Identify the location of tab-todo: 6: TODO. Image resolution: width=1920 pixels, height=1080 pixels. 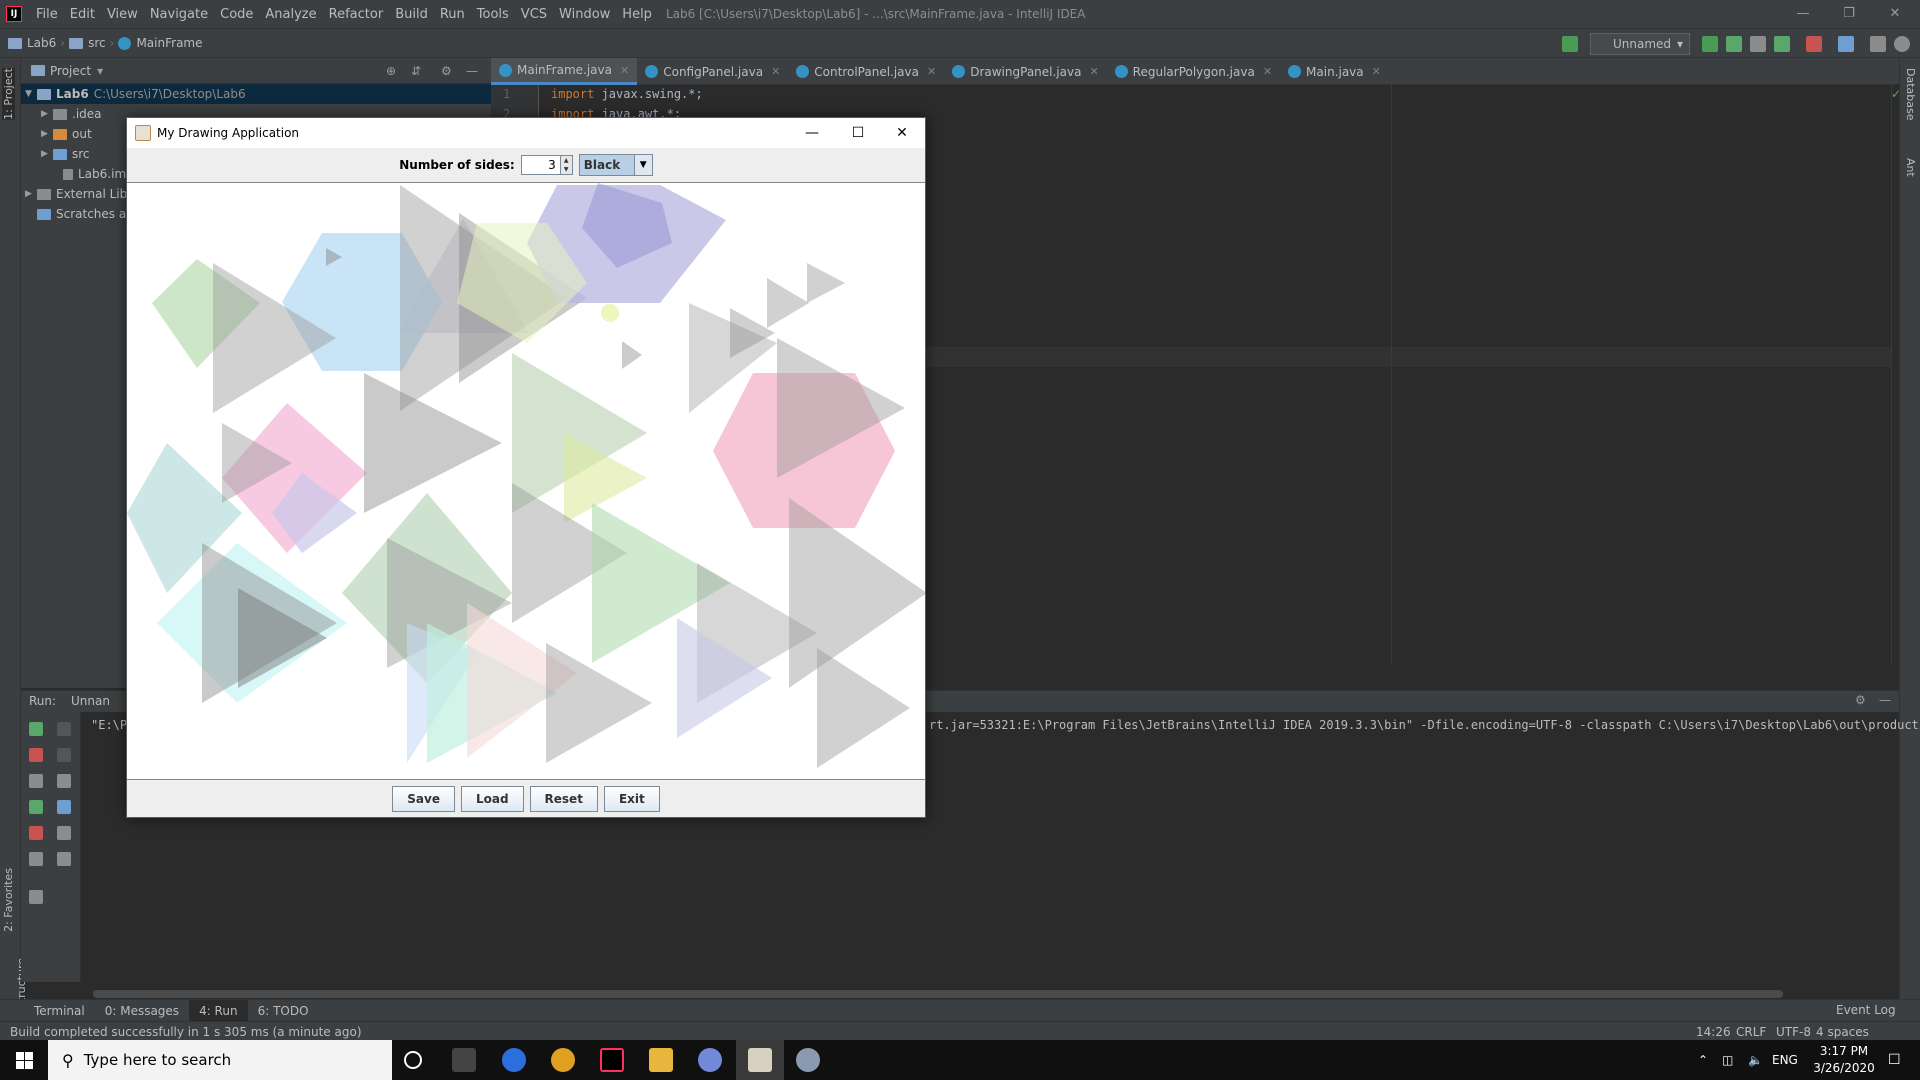
(283, 1011).